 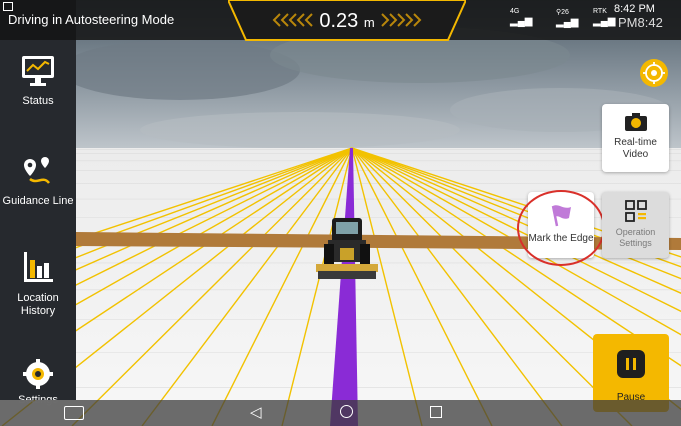 What do you see at coordinates (631, 364) in the screenshot?
I see `pause-icon` at bounding box center [631, 364].